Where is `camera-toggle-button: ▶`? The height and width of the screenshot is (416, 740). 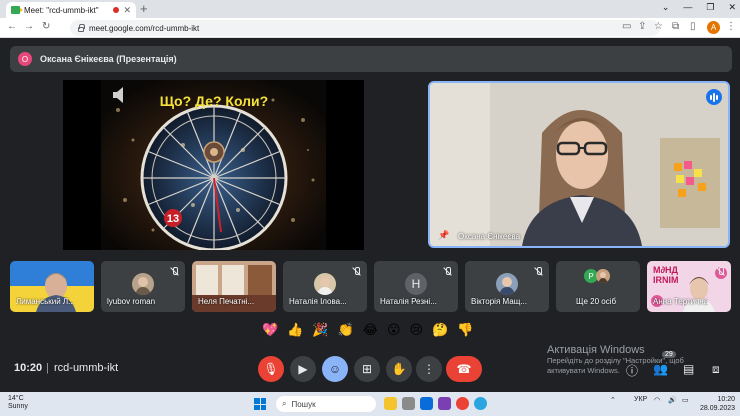
camera-toggle-button: ▶ is located at coordinates (303, 369).